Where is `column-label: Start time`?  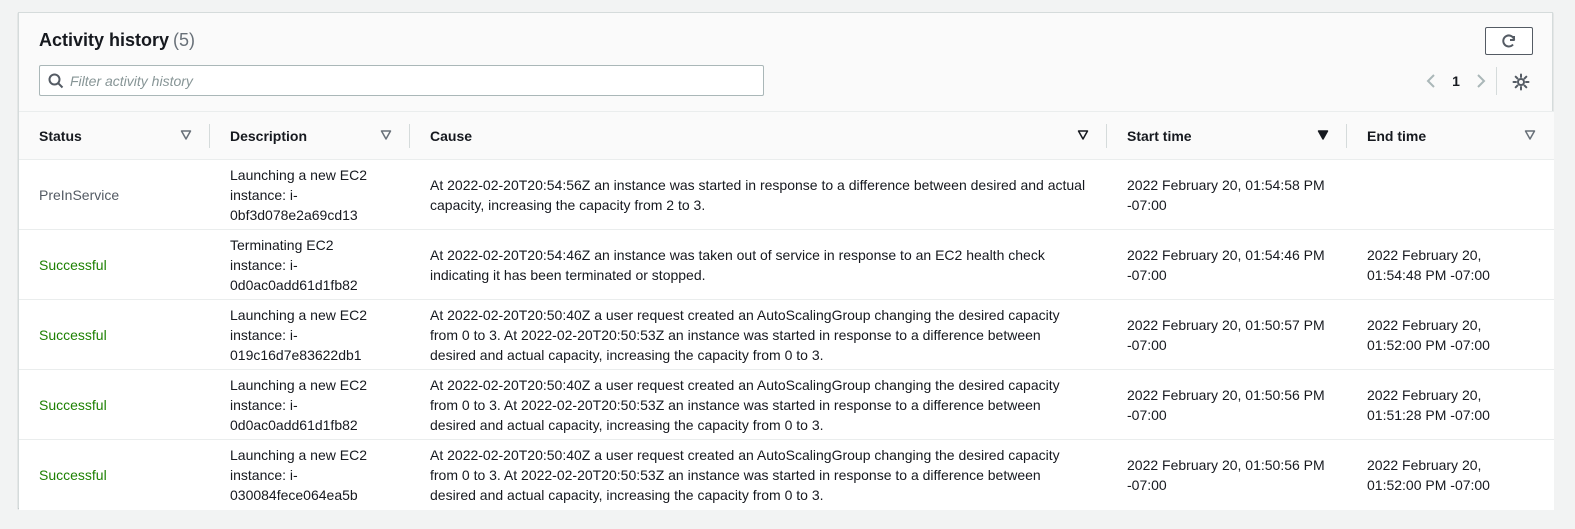 column-label: Start time is located at coordinates (1159, 135).